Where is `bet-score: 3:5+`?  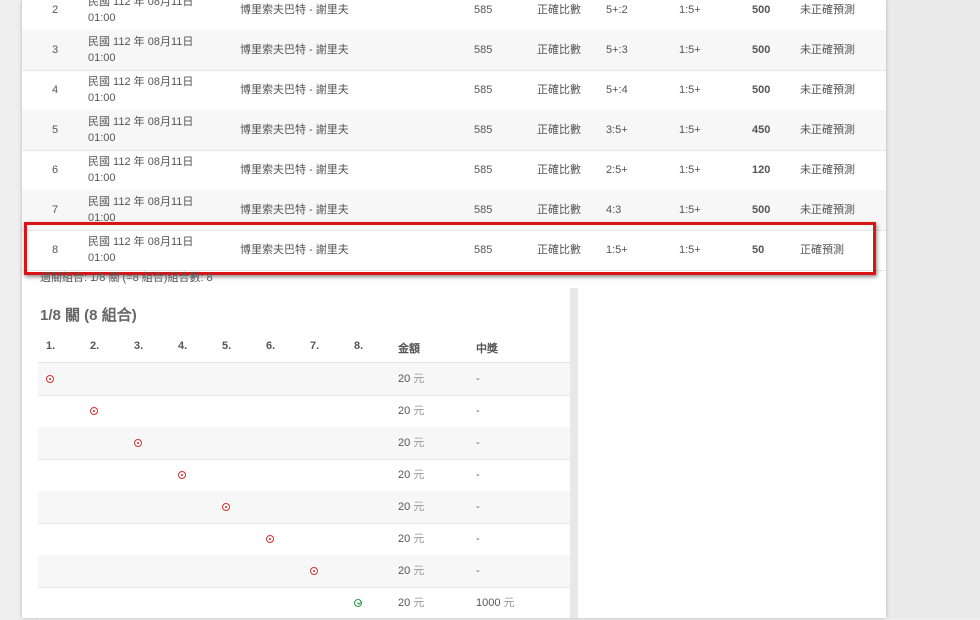
bet-score: 3:5+ is located at coordinates (617, 130).